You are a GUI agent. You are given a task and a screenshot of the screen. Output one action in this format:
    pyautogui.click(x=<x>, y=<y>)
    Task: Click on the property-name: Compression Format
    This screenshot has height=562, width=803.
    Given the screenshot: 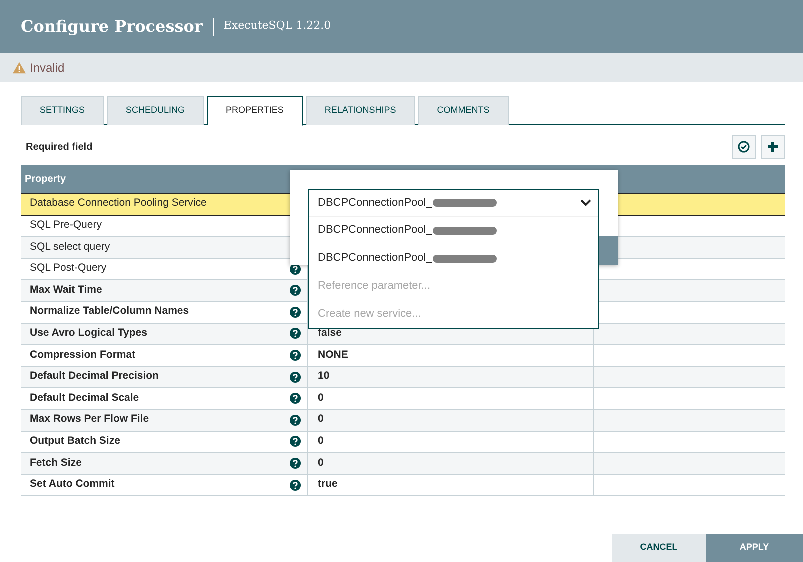 What is the action you would take?
    pyautogui.click(x=83, y=355)
    